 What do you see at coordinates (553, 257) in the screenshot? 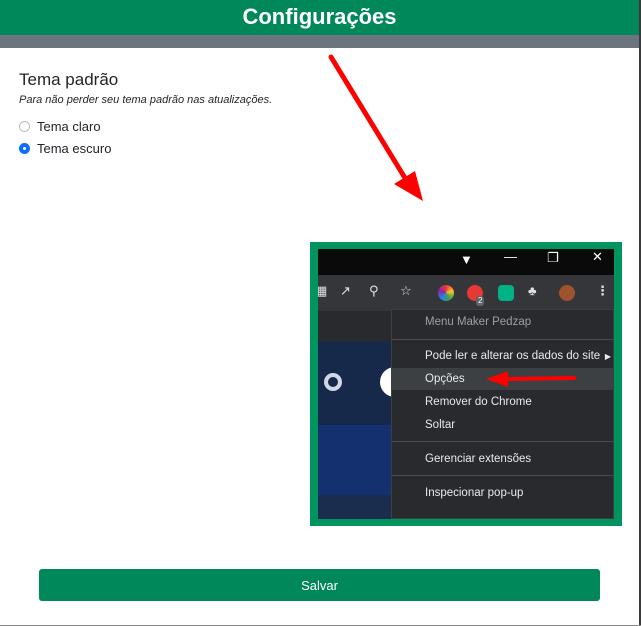
I see `restore-icon: ❐` at bounding box center [553, 257].